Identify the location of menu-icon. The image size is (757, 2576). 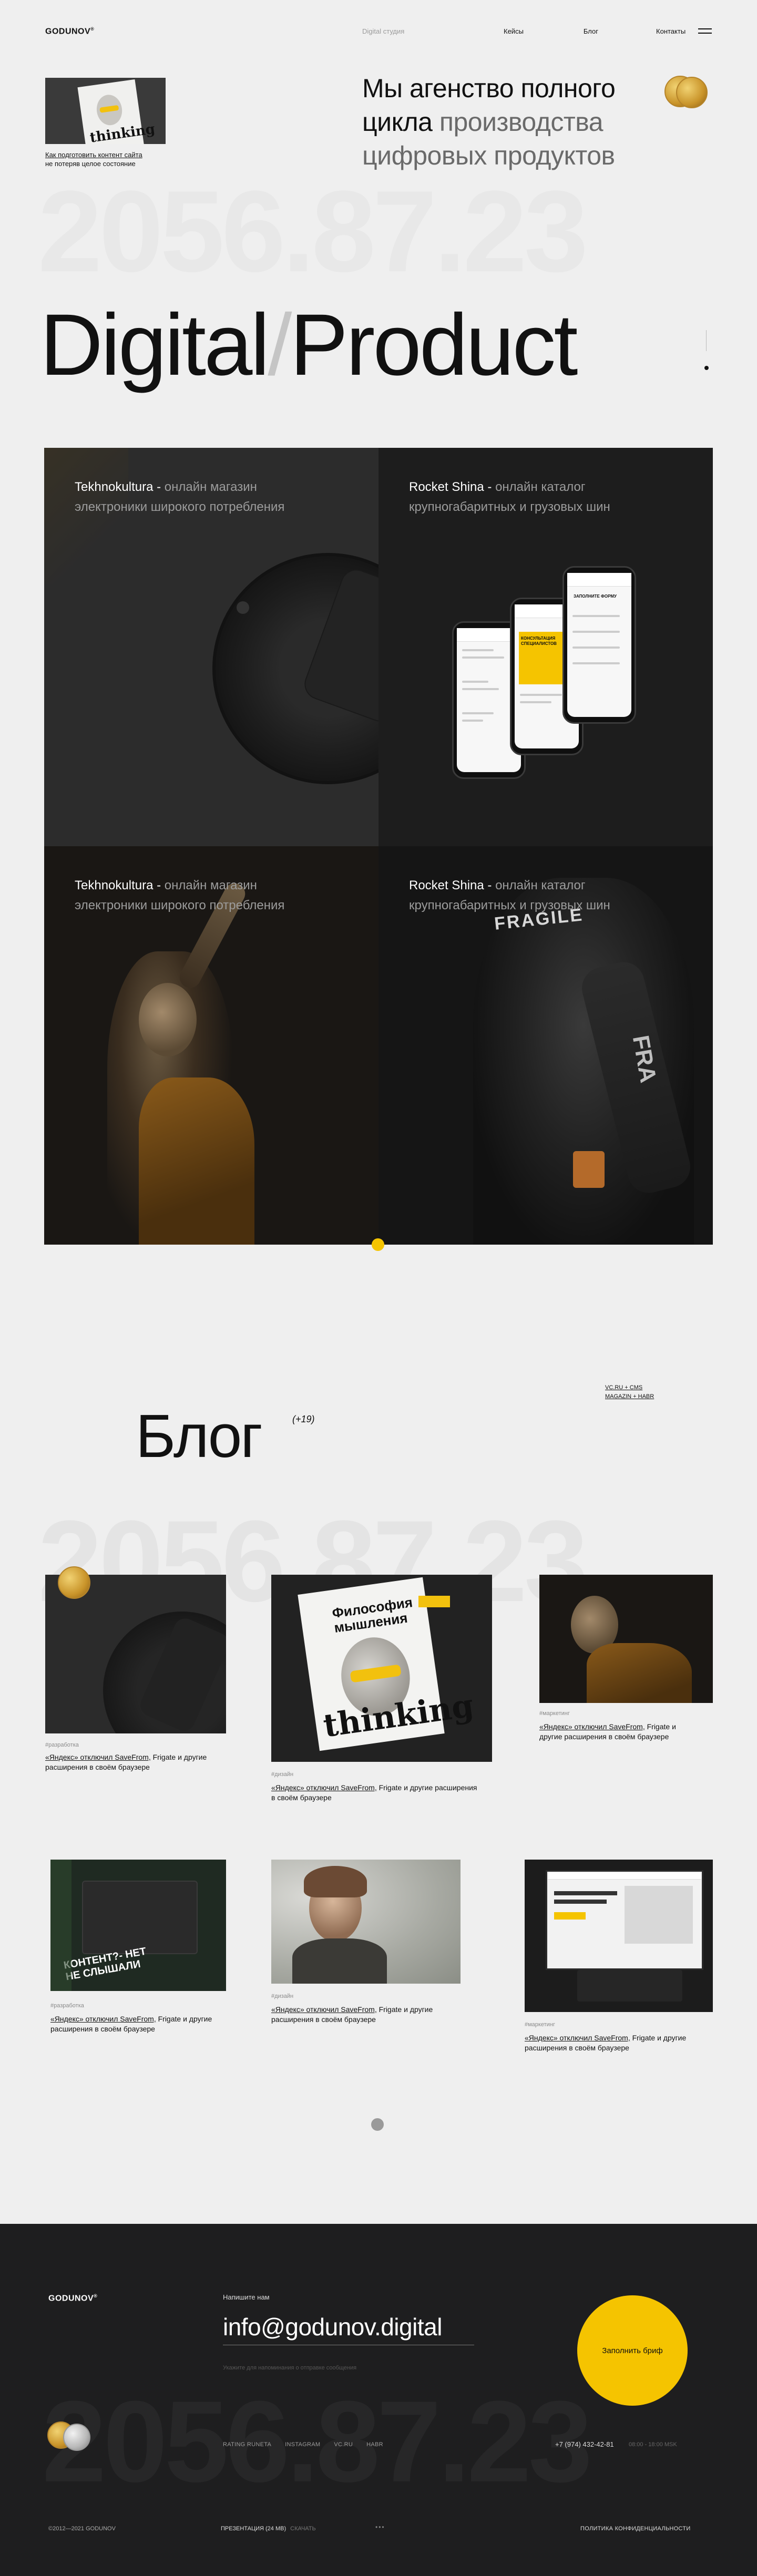
(705, 31).